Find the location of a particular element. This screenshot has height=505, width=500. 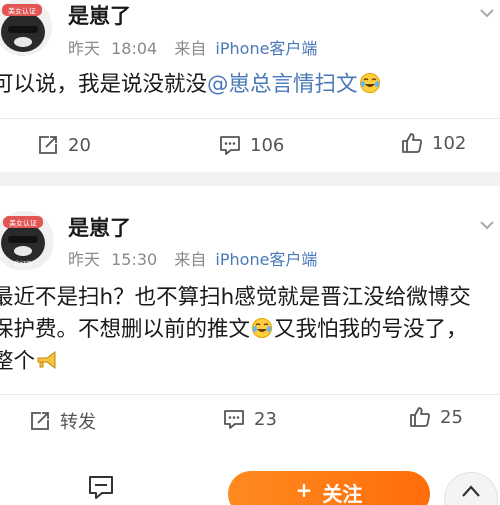

post-meta: 昨天 18:04 来自 iPhone客户端 is located at coordinates (192, 47).